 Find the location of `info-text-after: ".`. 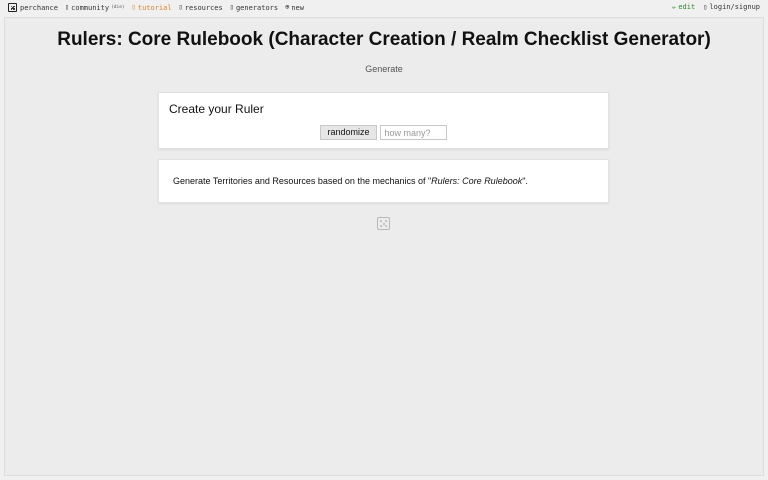

info-text-after: ". is located at coordinates (525, 181).